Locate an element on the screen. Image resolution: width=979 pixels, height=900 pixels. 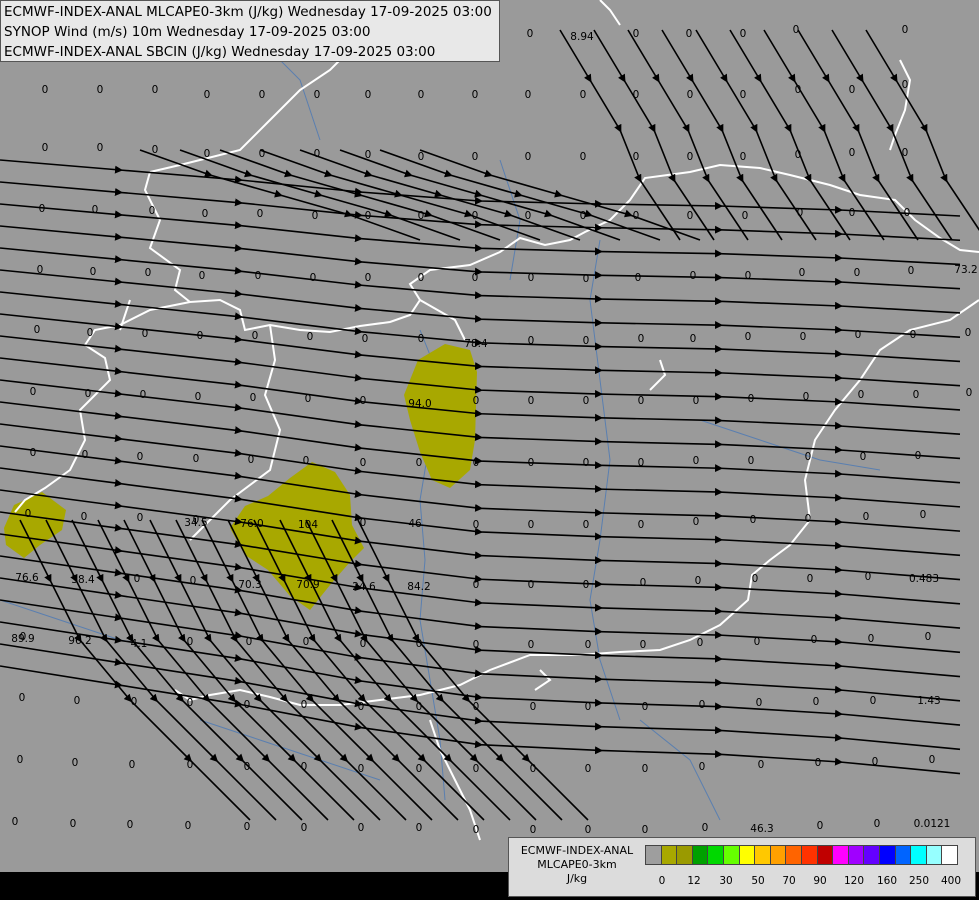
cape-value-label: 46 is located at coordinates (415, 524).